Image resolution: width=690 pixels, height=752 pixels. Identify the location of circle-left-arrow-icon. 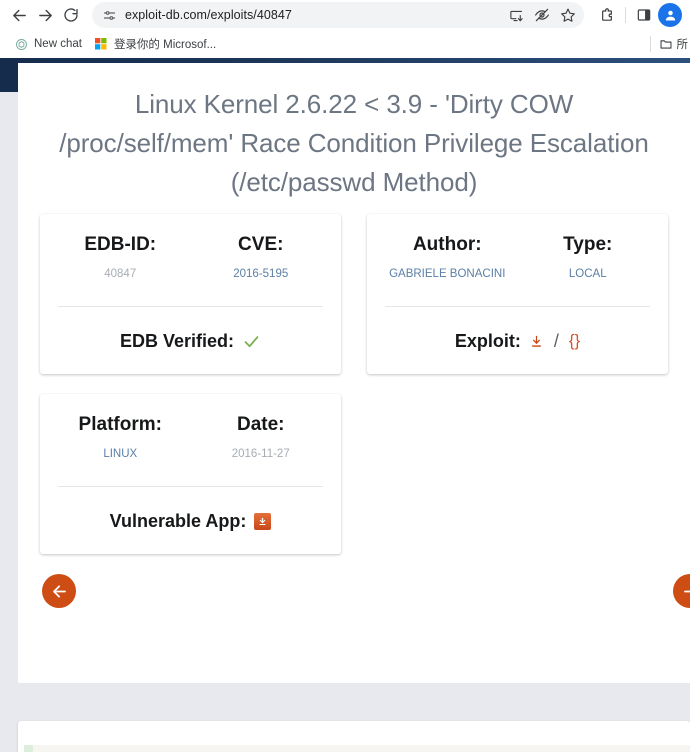
(59, 591).